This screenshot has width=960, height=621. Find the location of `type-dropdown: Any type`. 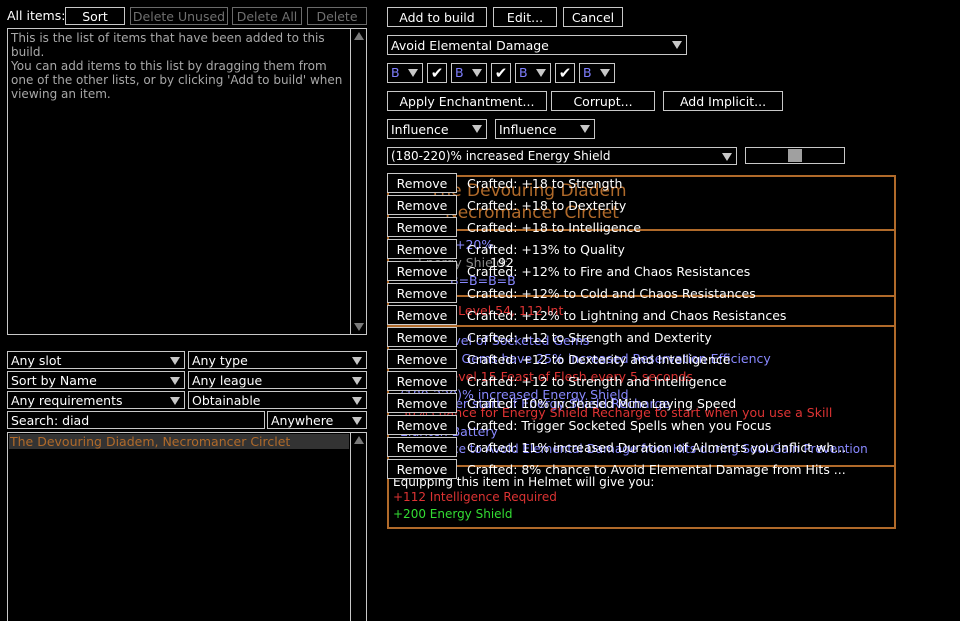

type-dropdown: Any type is located at coordinates (277, 360).